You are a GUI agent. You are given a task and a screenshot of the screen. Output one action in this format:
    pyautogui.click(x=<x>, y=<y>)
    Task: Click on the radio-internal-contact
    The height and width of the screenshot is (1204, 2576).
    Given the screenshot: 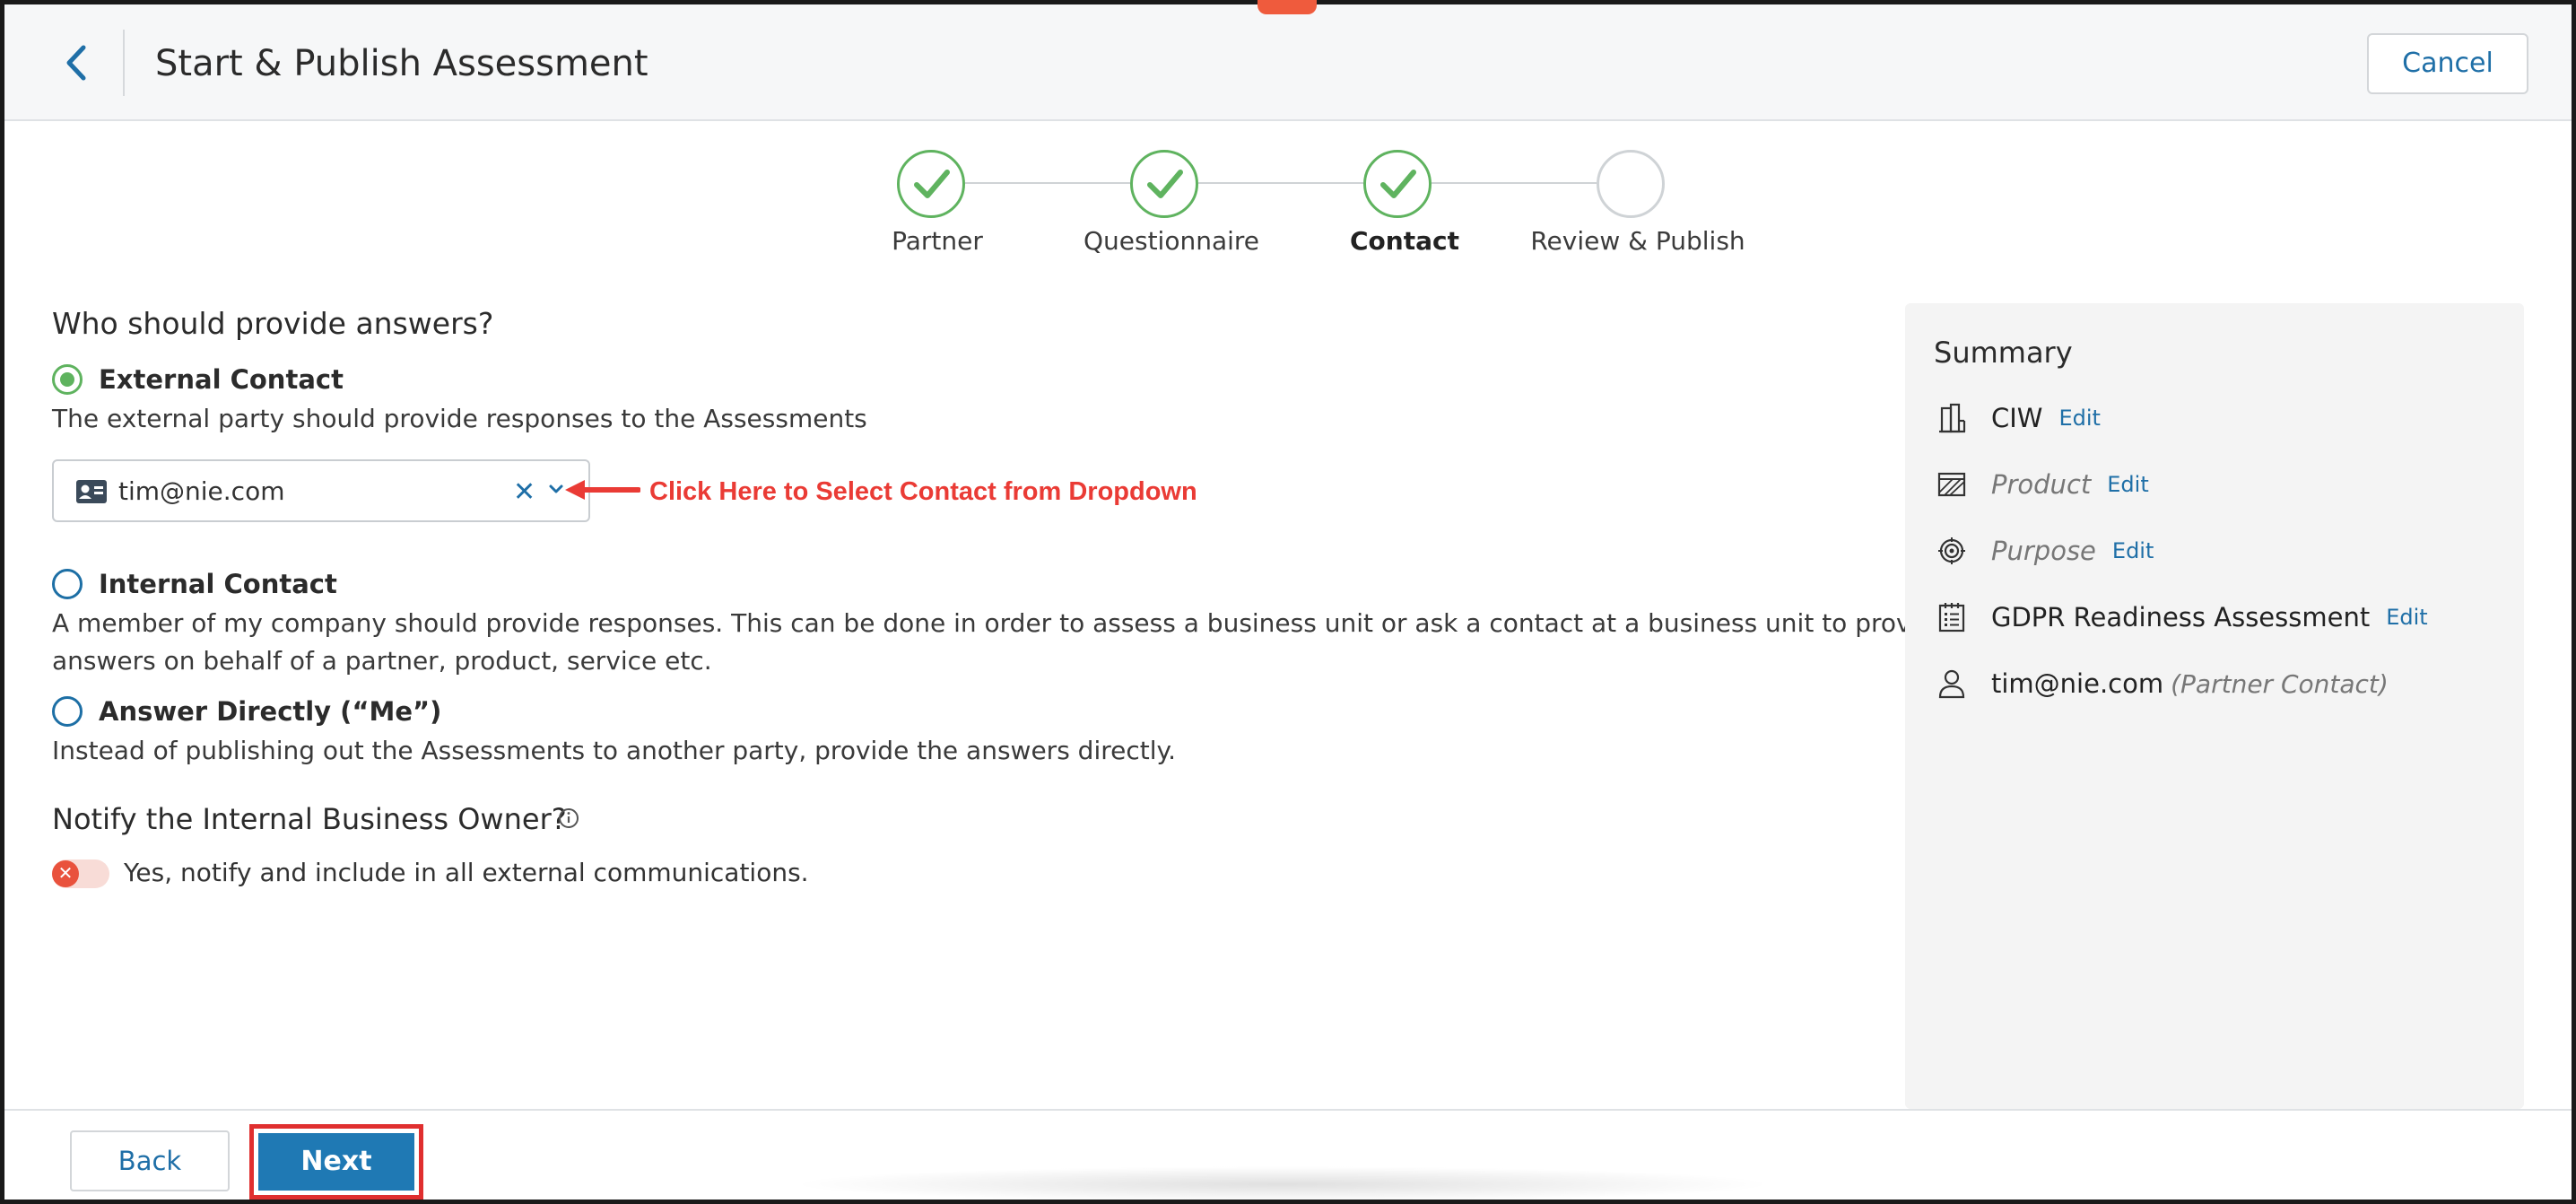 What is the action you would take?
    pyautogui.click(x=67, y=584)
    